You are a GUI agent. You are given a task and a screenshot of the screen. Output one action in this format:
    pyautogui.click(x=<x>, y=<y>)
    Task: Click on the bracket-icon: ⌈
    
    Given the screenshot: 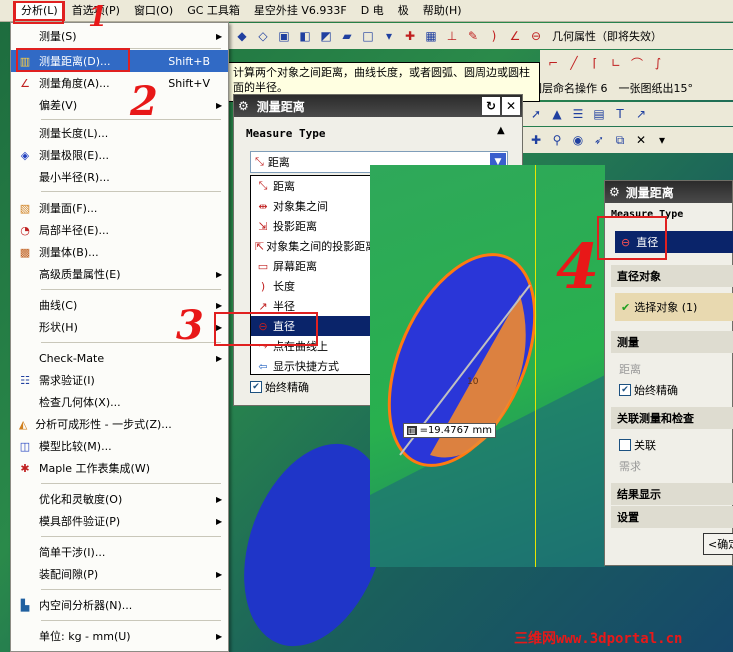 What is the action you would take?
    pyautogui.click(x=595, y=63)
    